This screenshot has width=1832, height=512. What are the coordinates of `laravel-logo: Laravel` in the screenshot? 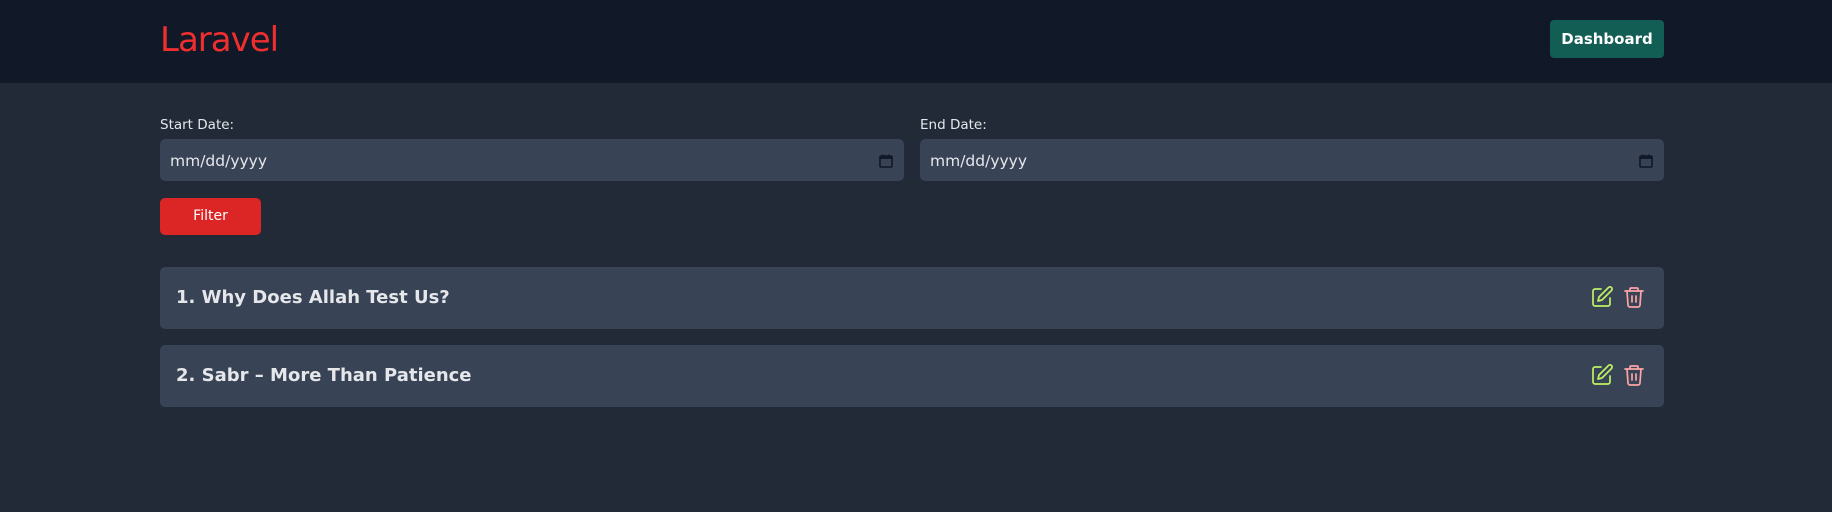 It's located at (219, 40).